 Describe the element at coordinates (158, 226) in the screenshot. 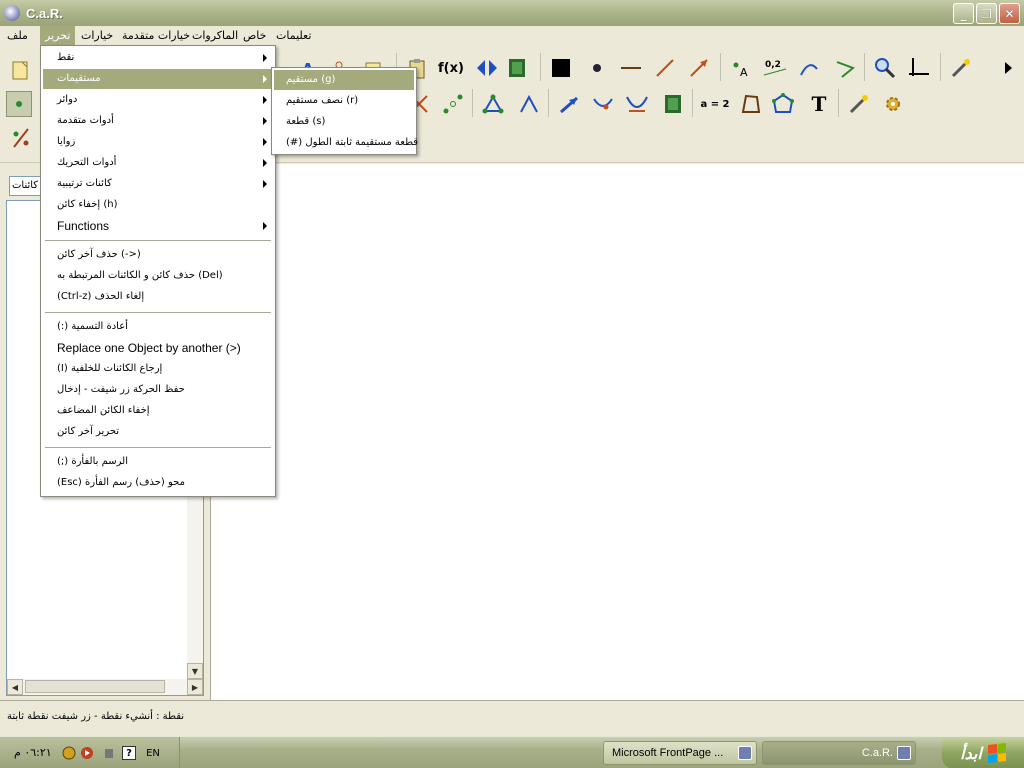

I see `menu-functions: Functions` at that location.